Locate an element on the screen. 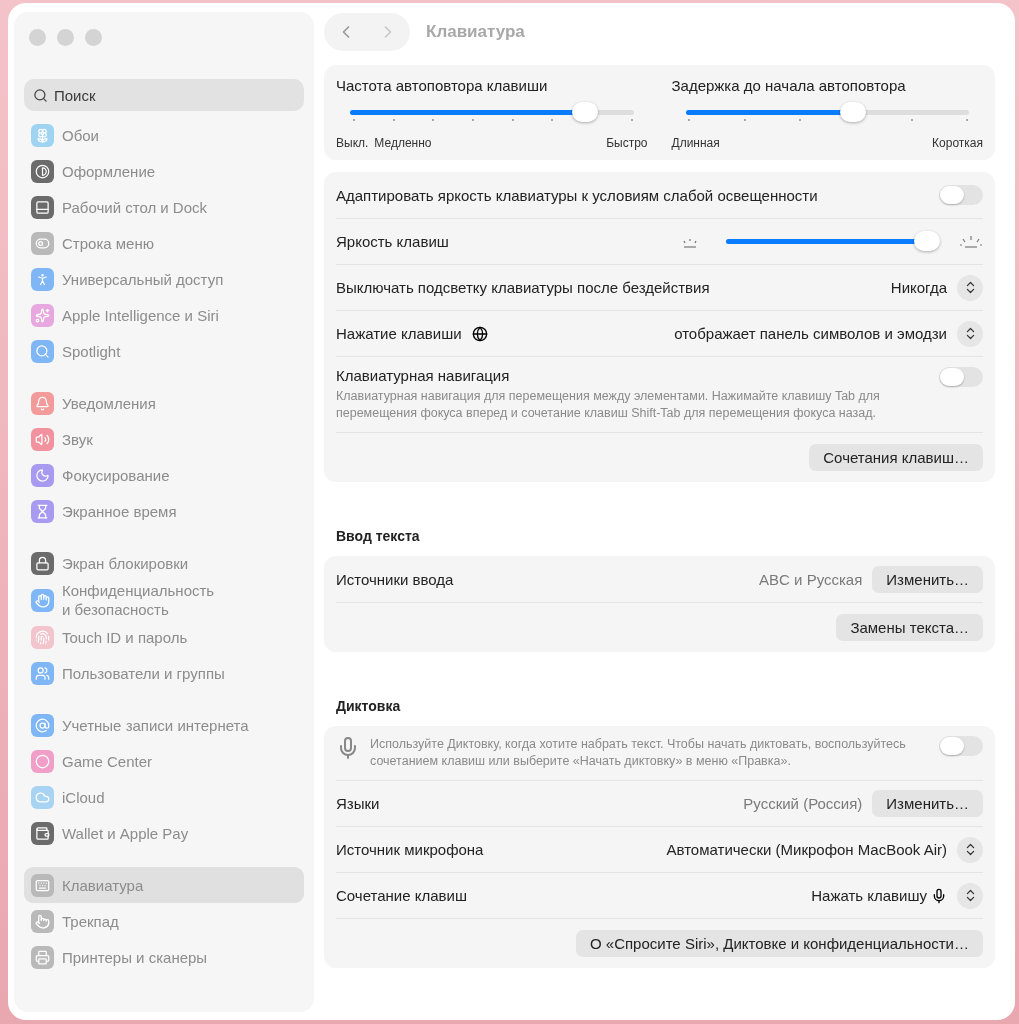 Image resolution: width=1019 pixels, height=1024 pixels. setting-description: Клавиатурная навигация для перемещения между элементами. Нажимайте клавишу Tab для перемещения фокуса вперед и сочетание клавиш Shift-Tab для перемещения фокуса назад. is located at coordinates (608, 405).